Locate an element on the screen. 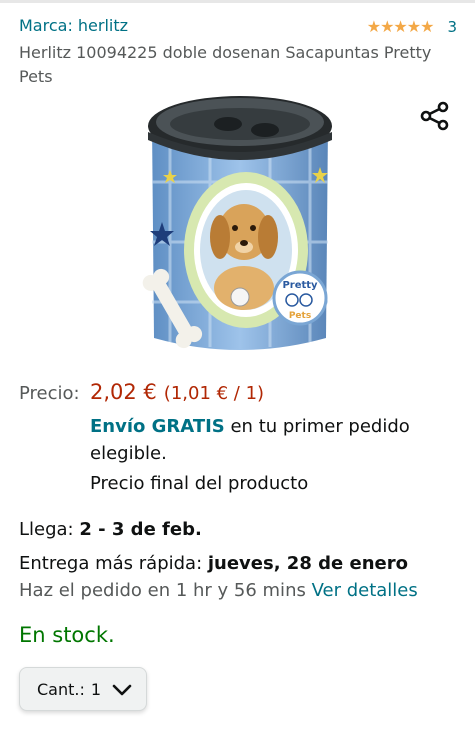 The height and width of the screenshot is (740, 475). price-value: 2,02 € is located at coordinates (123, 392).